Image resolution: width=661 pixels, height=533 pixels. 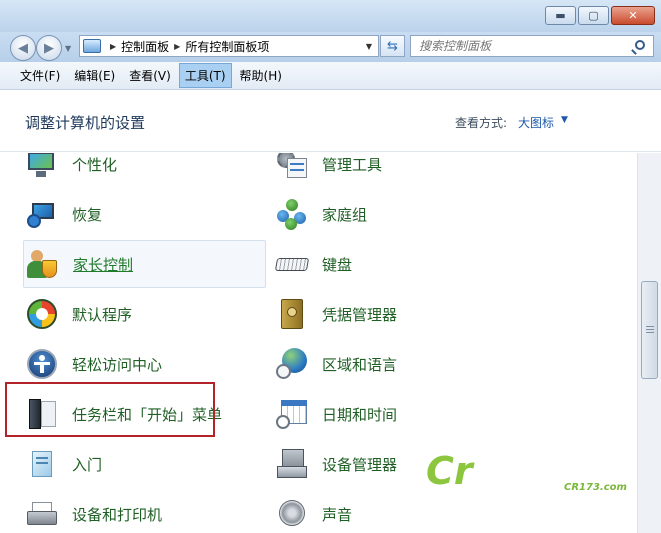 I want to click on sound-icon, so click(x=292, y=514).